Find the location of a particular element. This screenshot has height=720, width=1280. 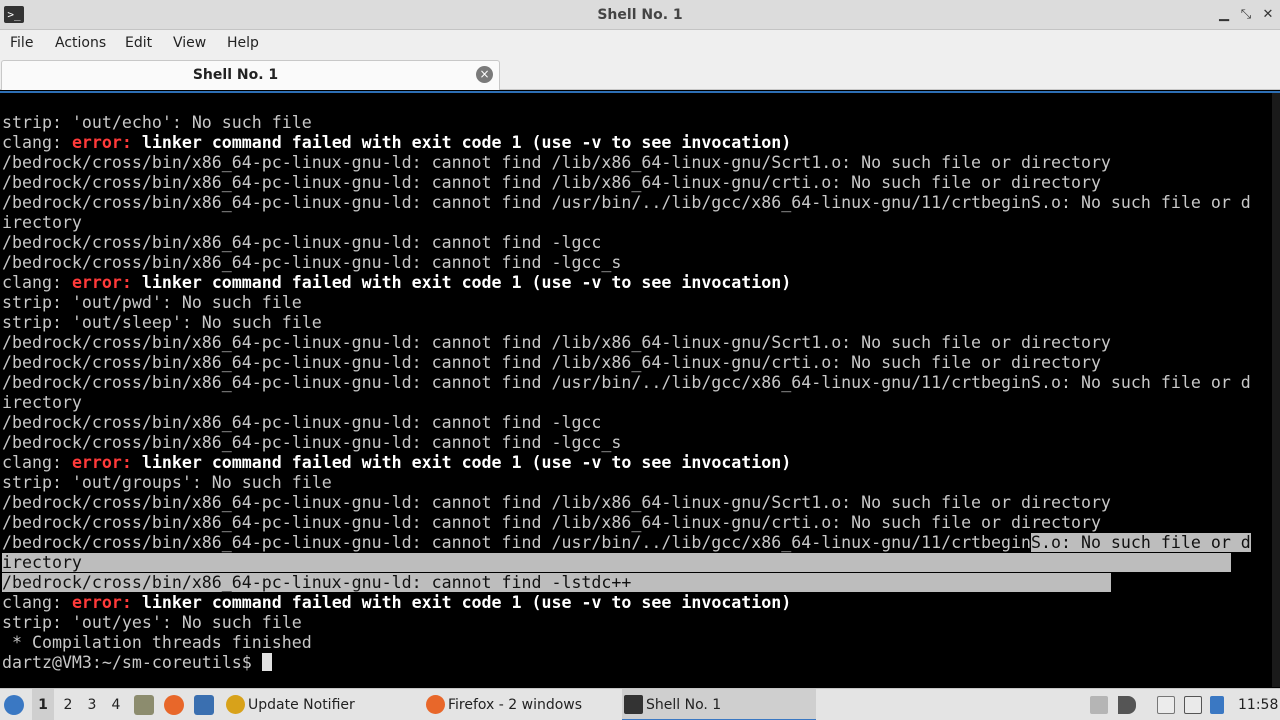

window-title: Shell No. 1 is located at coordinates (640, 15).